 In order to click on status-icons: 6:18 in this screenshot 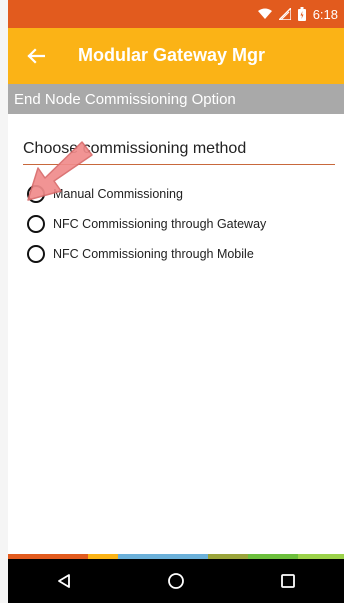, I will do `click(297, 14)`.